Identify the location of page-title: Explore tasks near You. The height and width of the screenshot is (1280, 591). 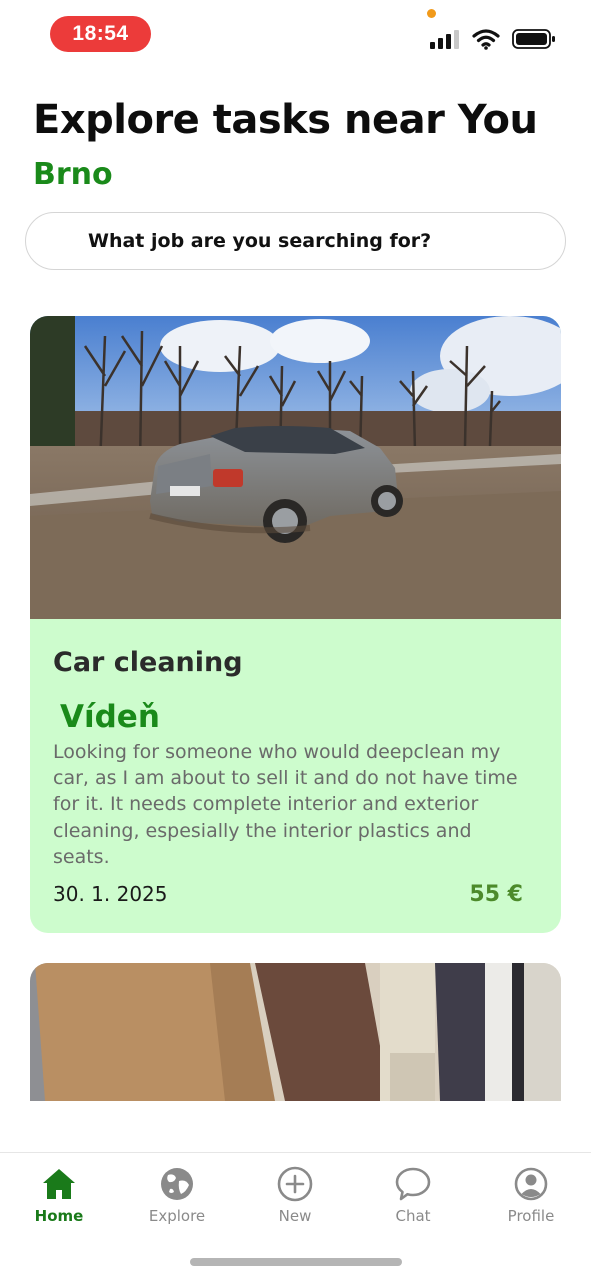
(285, 120).